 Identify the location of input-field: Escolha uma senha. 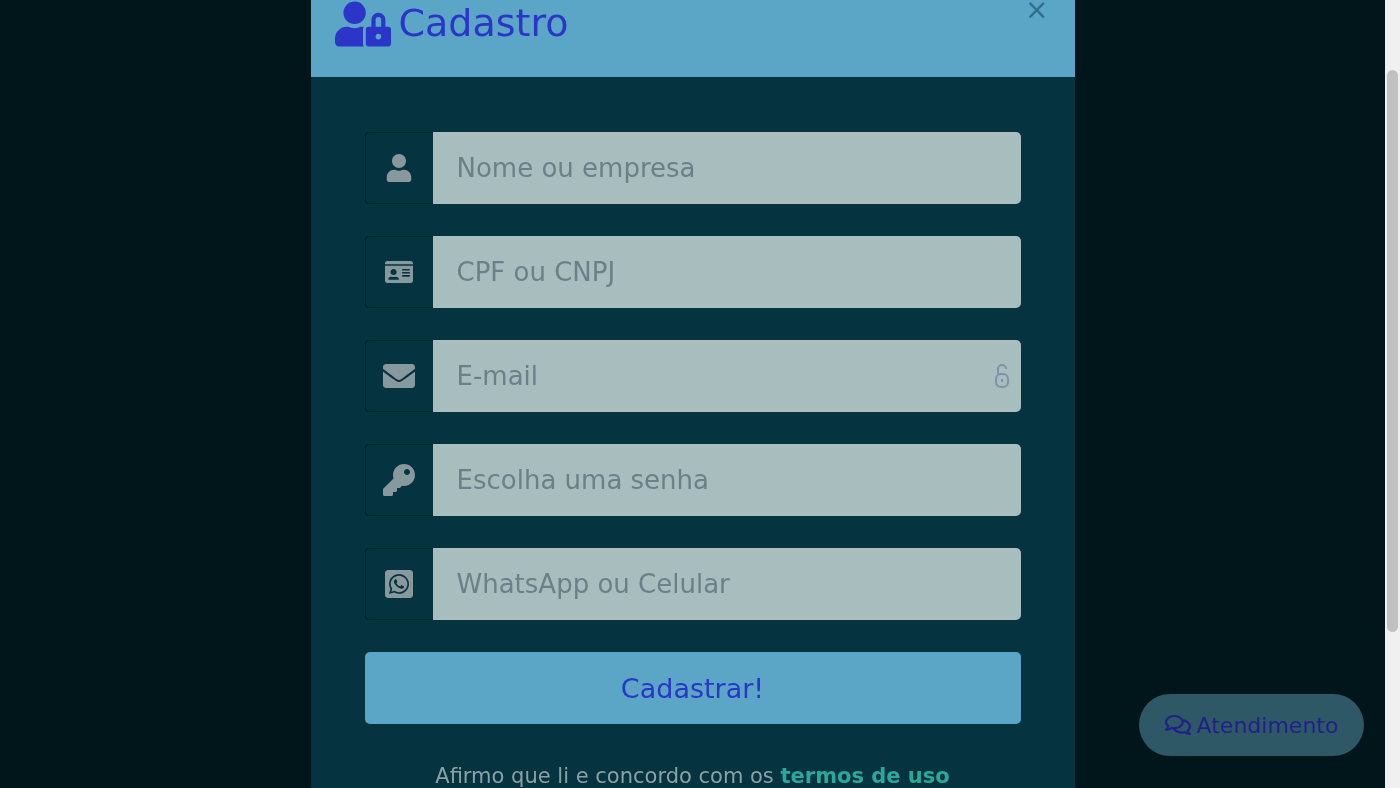
(726, 480).